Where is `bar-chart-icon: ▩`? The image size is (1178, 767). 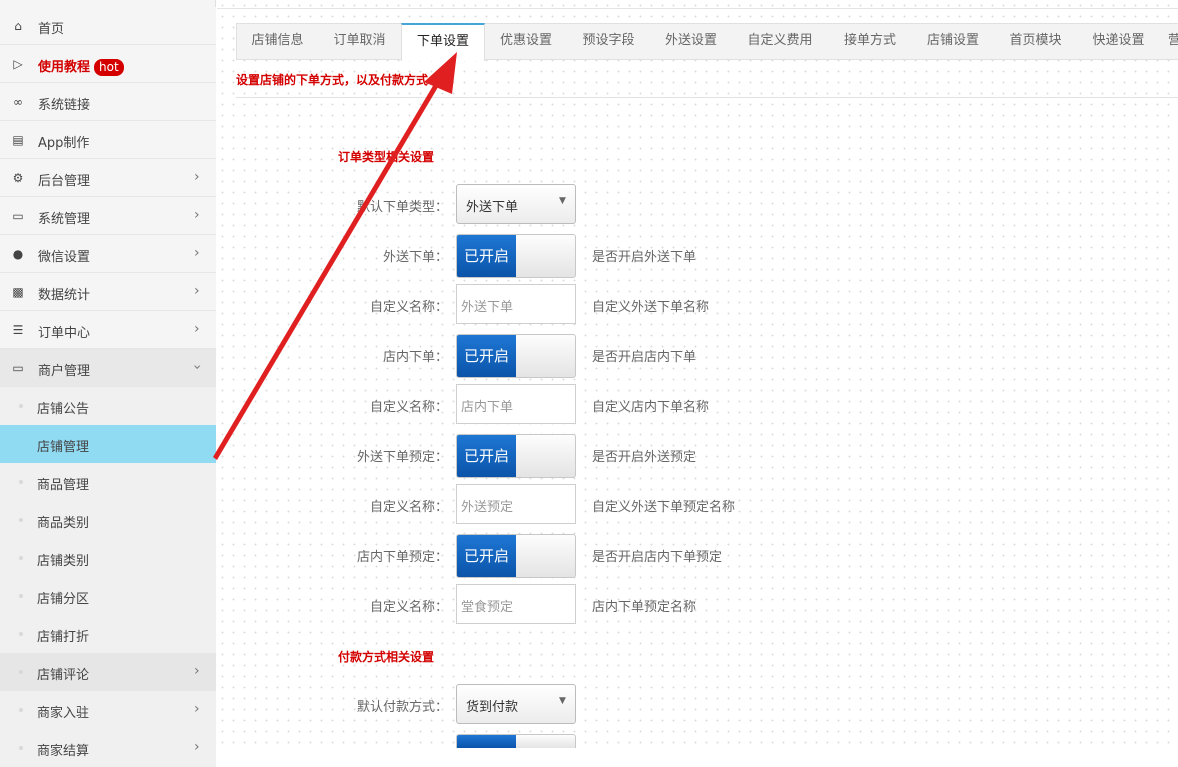
bar-chart-icon: ▩ is located at coordinates (18, 292).